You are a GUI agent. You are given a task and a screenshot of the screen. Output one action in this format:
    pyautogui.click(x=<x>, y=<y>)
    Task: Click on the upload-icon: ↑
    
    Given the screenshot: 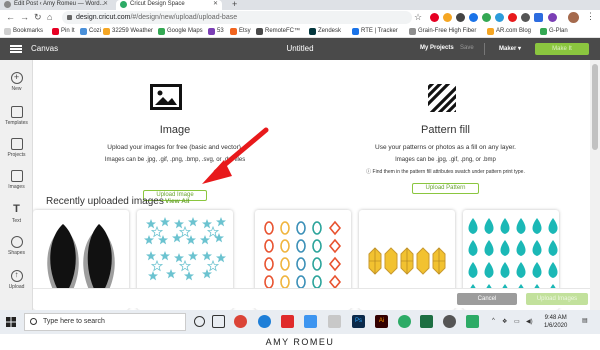 What is the action you would take?
    pyautogui.click(x=16, y=276)
    